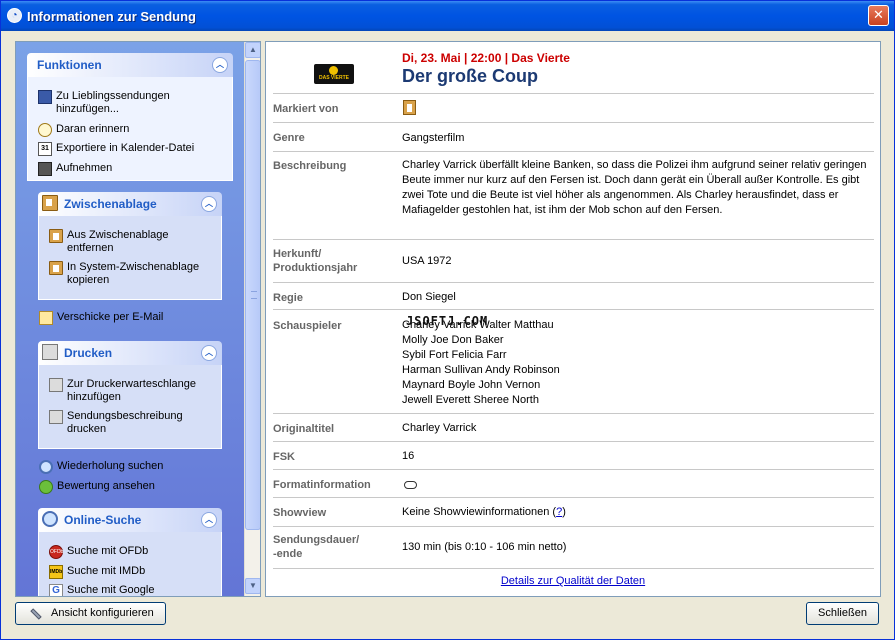  What do you see at coordinates (14, 15) in the screenshot?
I see `app-icon: ◔` at bounding box center [14, 15].